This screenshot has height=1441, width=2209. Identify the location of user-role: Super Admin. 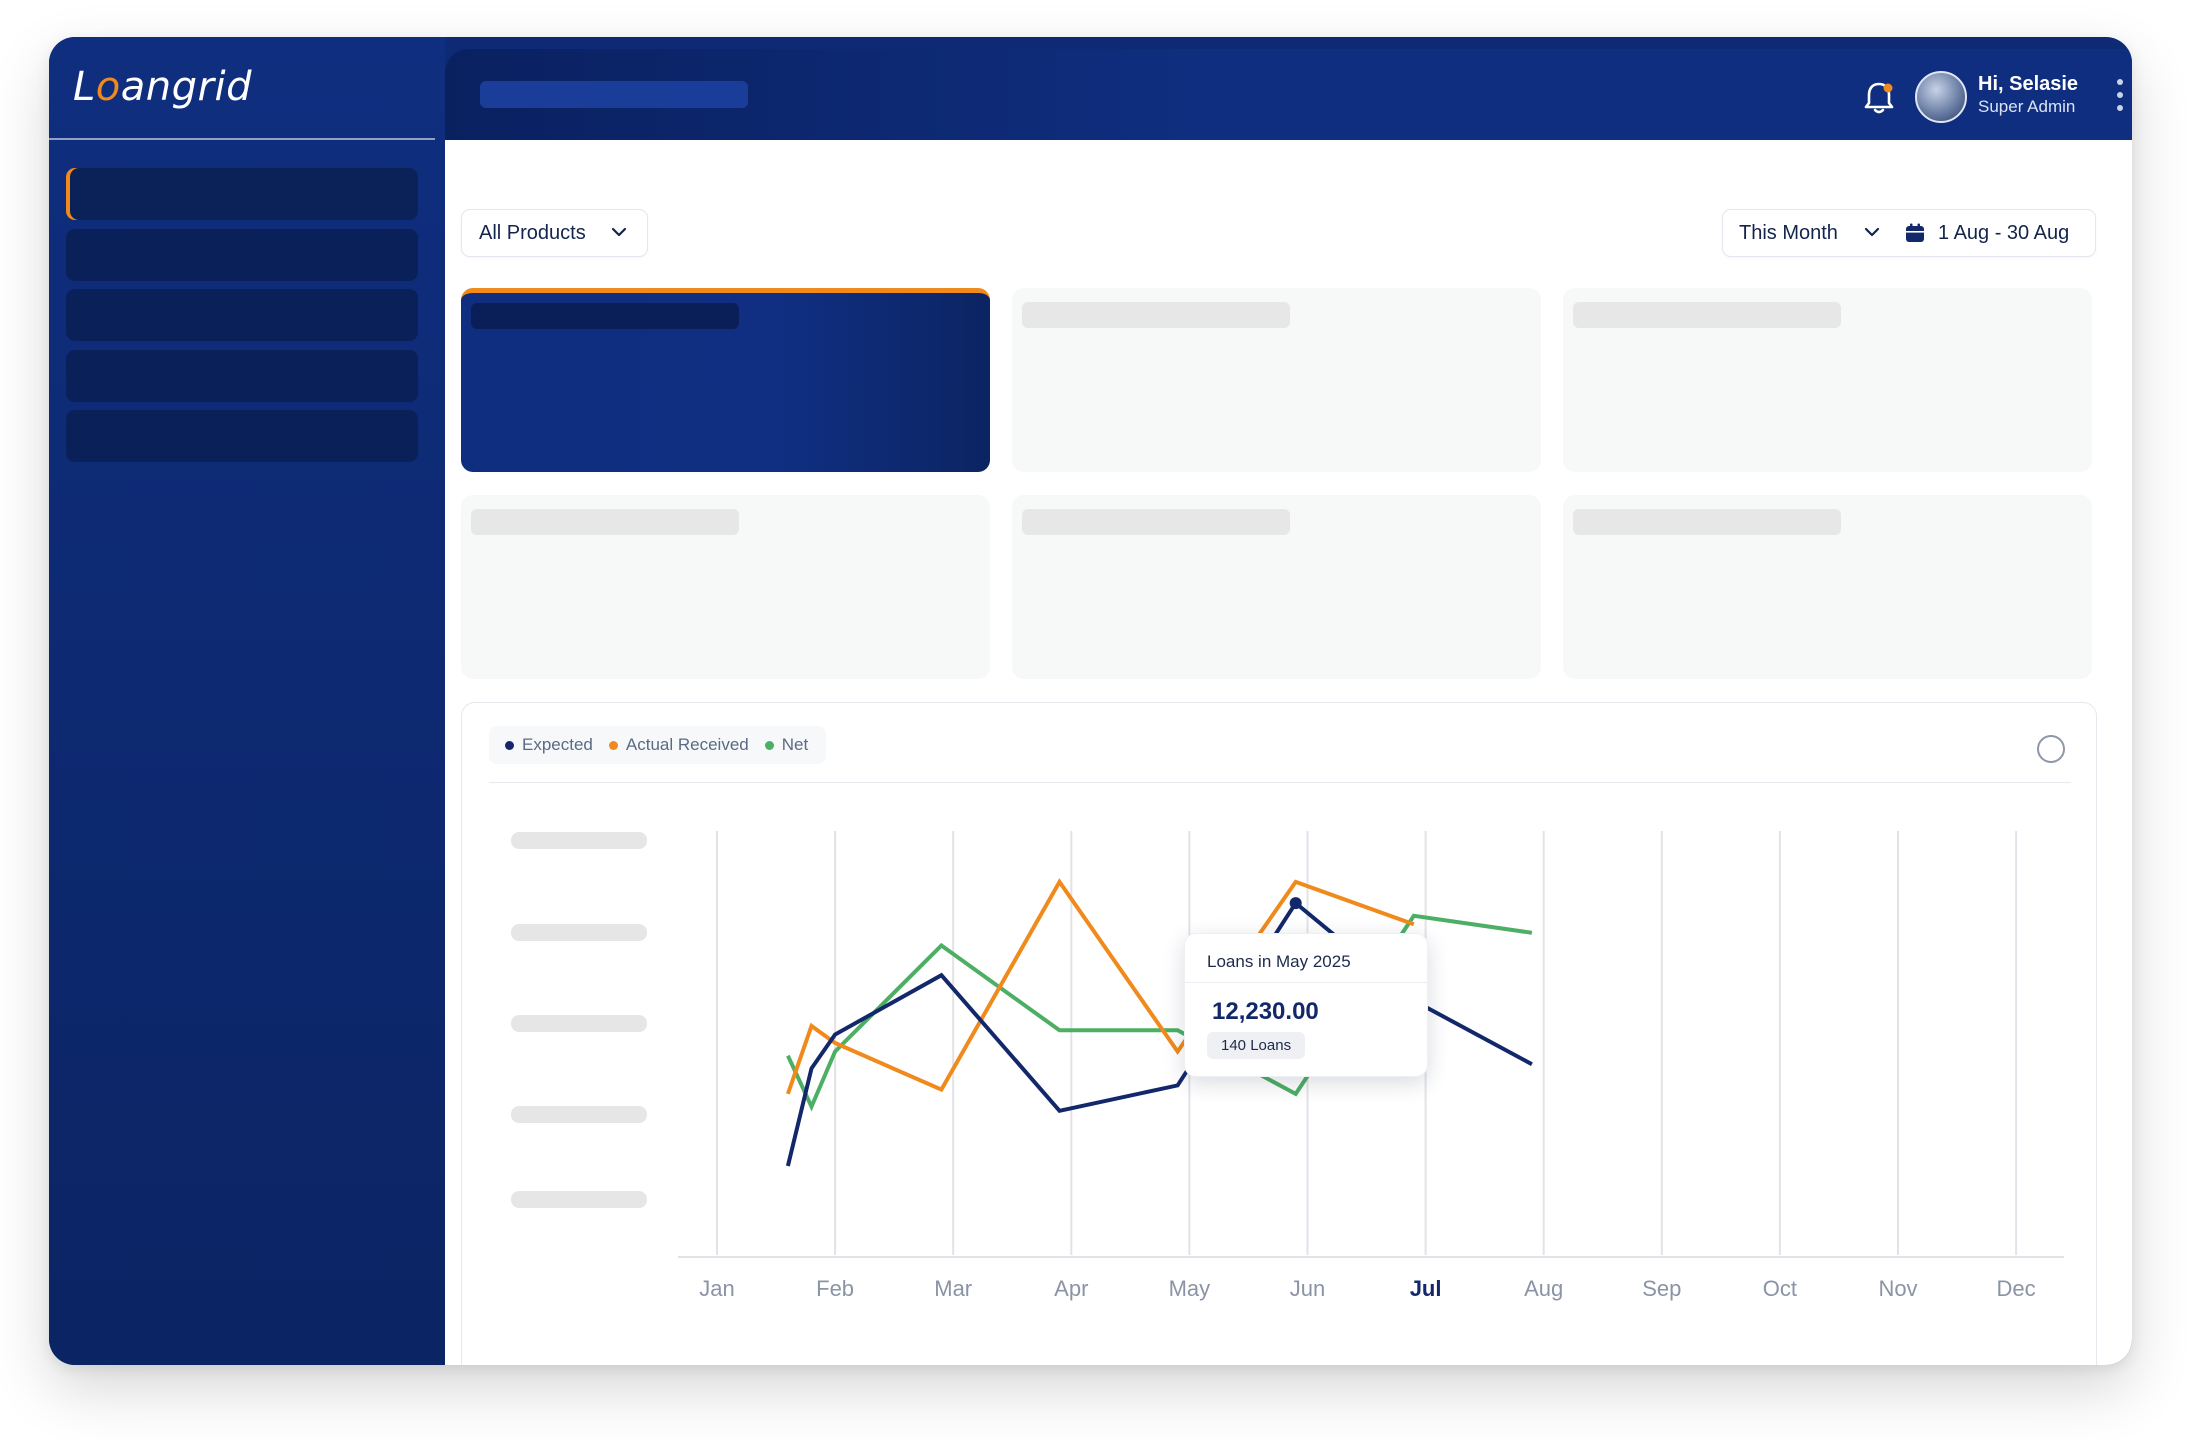
(2027, 106).